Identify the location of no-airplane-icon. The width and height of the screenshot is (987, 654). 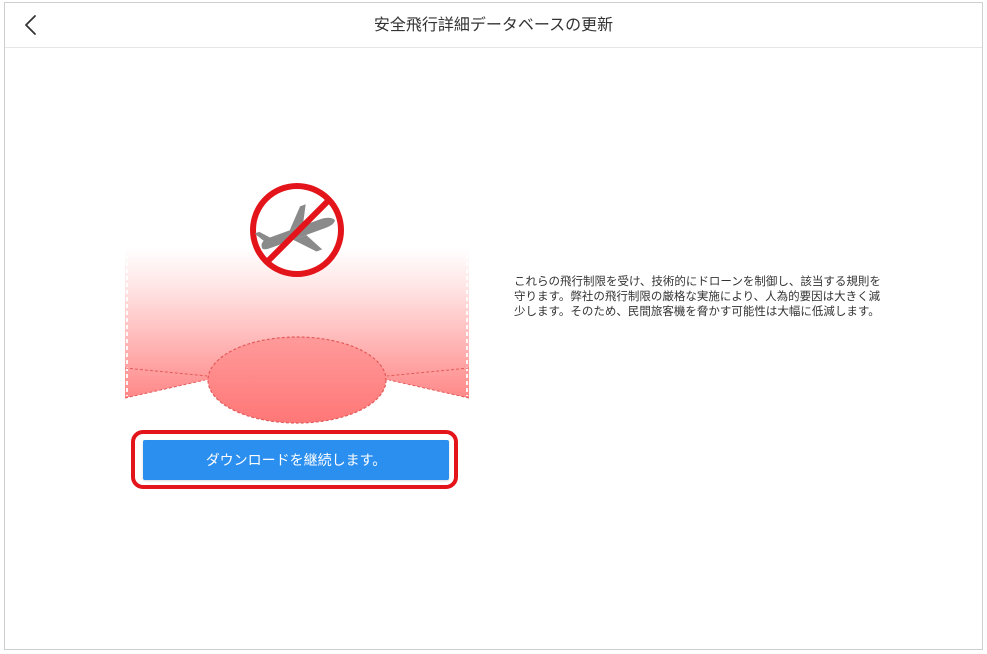
(297, 230).